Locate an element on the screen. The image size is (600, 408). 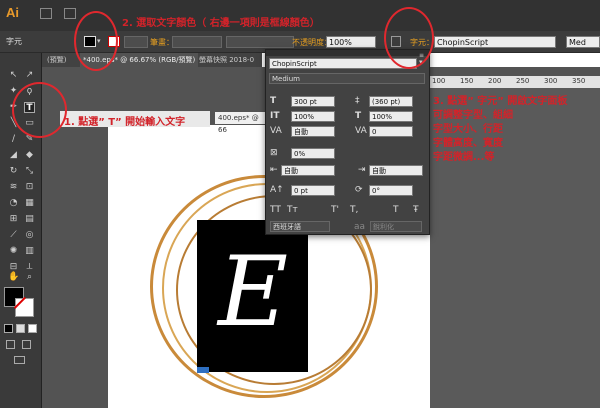
scale-tool-icon: ⤡ is located at coordinates (29, 171).